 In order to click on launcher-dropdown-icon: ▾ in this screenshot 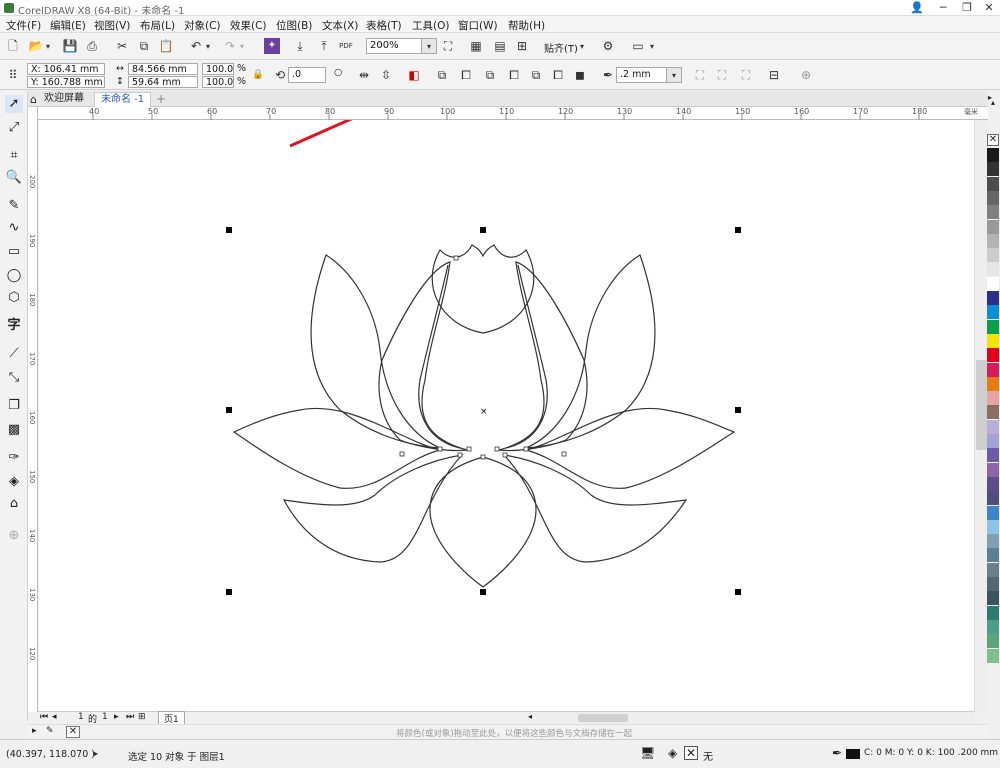, I will do `click(655, 47)`.